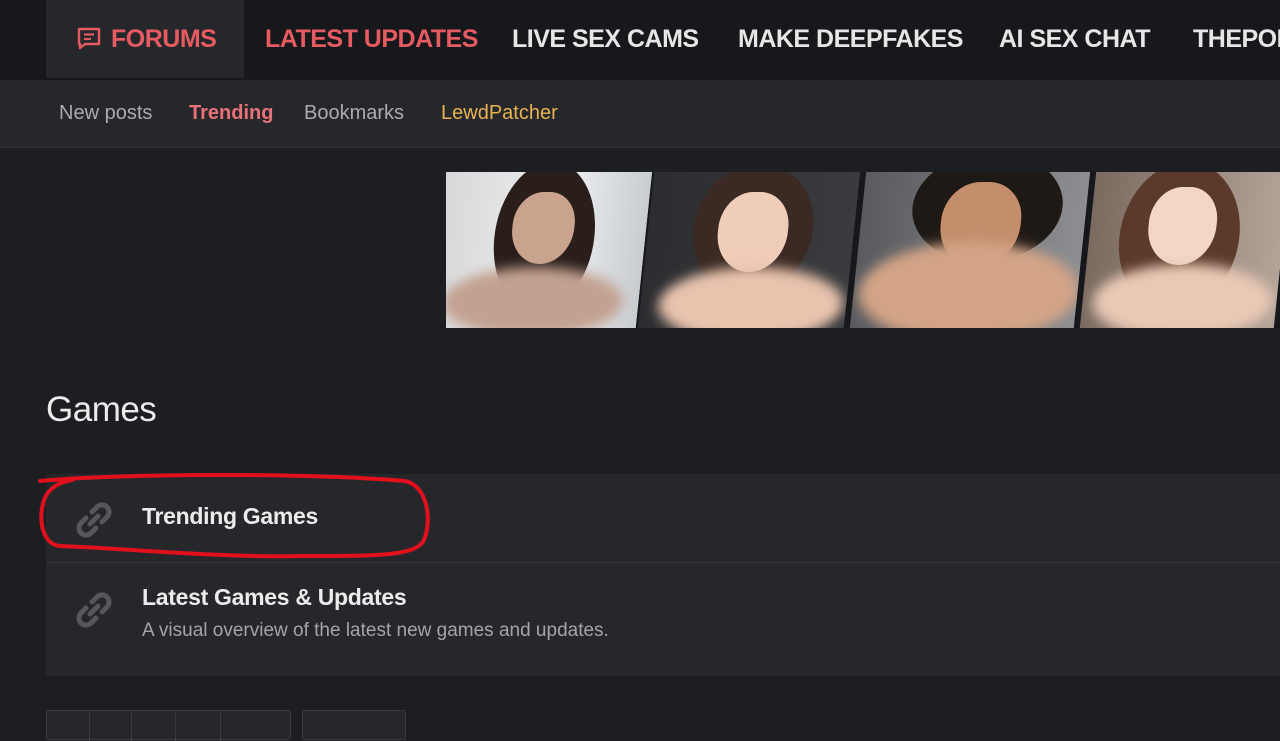 The image size is (1280, 741). Describe the element at coordinates (164, 38) in the screenshot. I see `nav-forums-label: FORUMS` at that location.